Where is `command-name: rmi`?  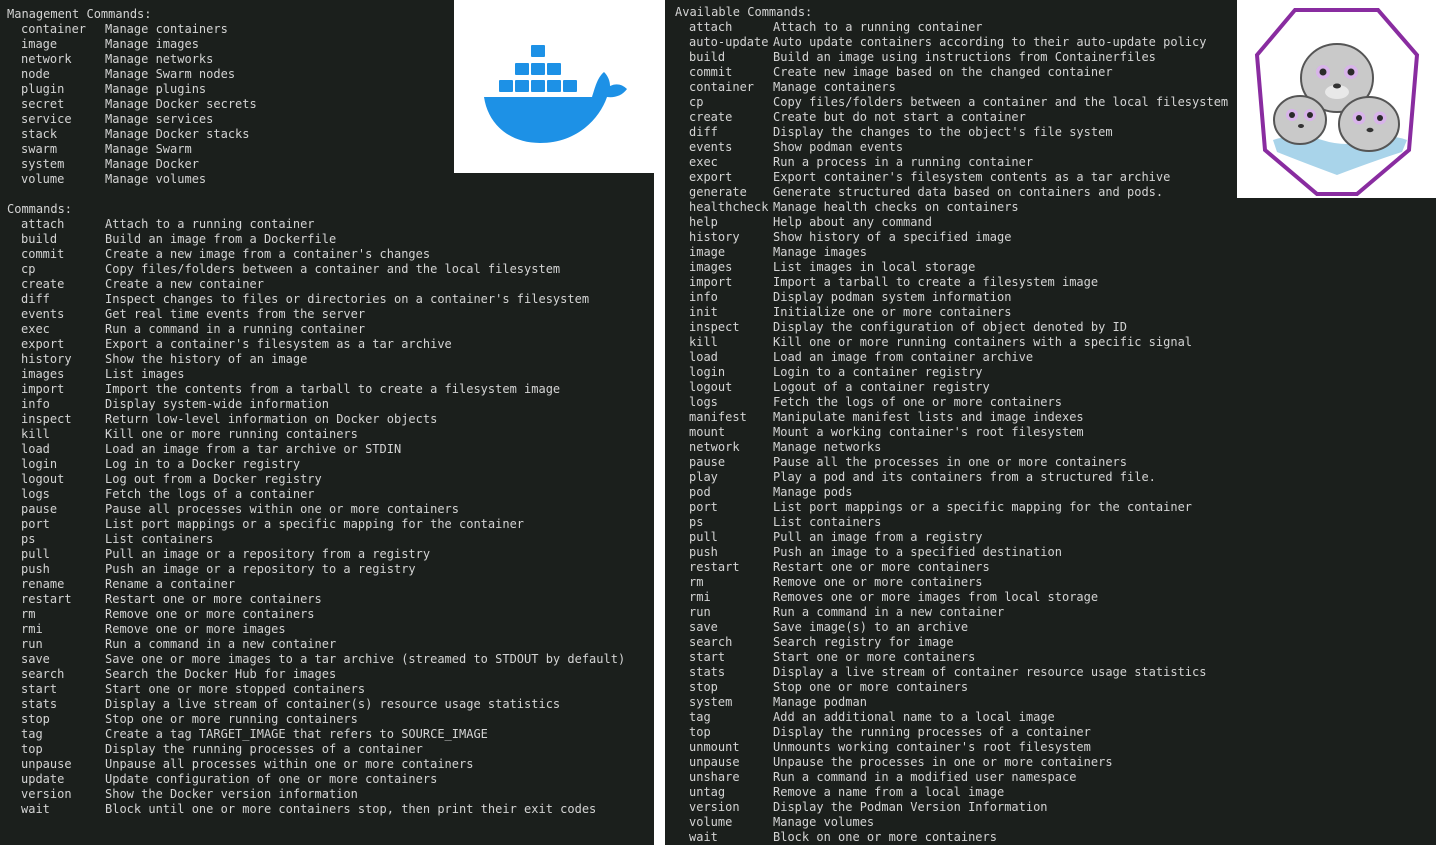
command-name: rmi is located at coordinates (32, 629).